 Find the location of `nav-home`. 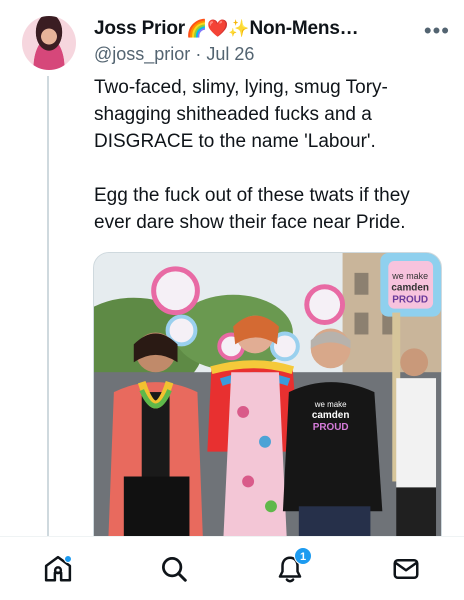

nav-home is located at coordinates (58, 569).